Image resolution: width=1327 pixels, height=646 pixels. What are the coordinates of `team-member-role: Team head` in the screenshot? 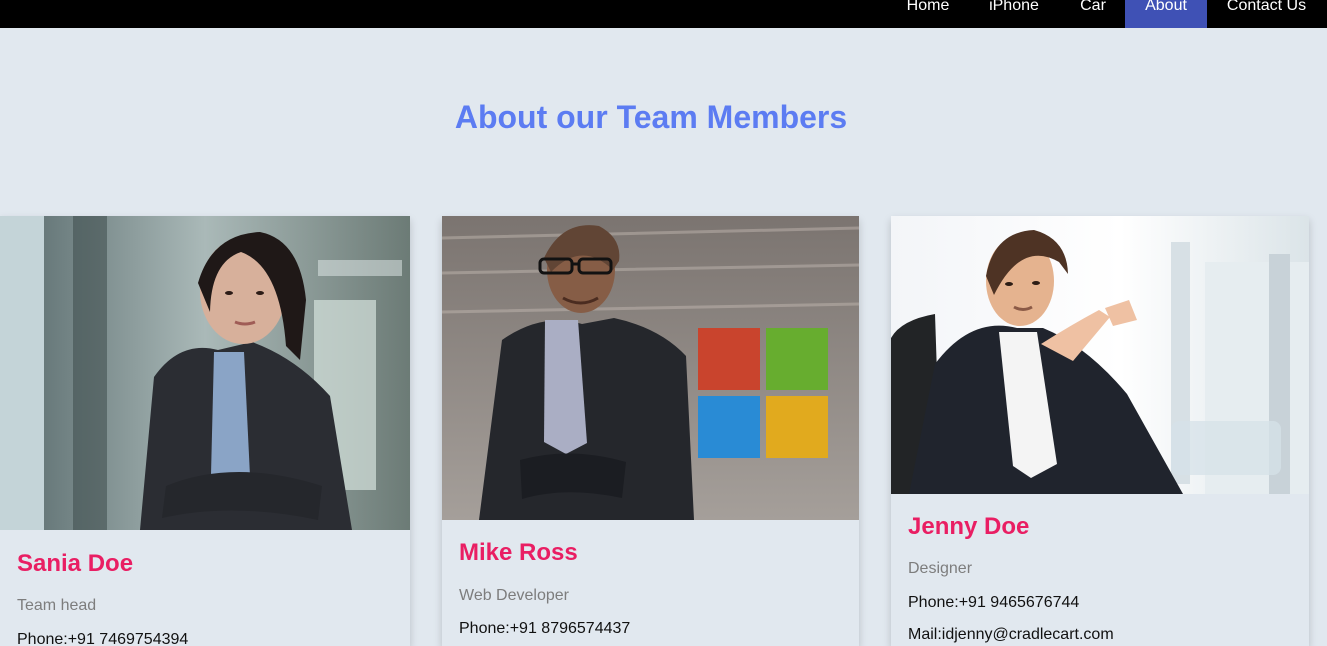 It's located at (57, 605).